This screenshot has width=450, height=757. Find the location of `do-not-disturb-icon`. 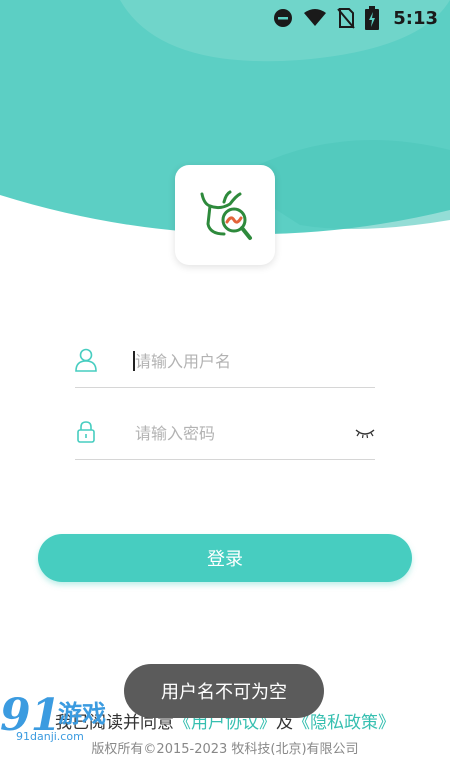

do-not-disturb-icon is located at coordinates (283, 18).